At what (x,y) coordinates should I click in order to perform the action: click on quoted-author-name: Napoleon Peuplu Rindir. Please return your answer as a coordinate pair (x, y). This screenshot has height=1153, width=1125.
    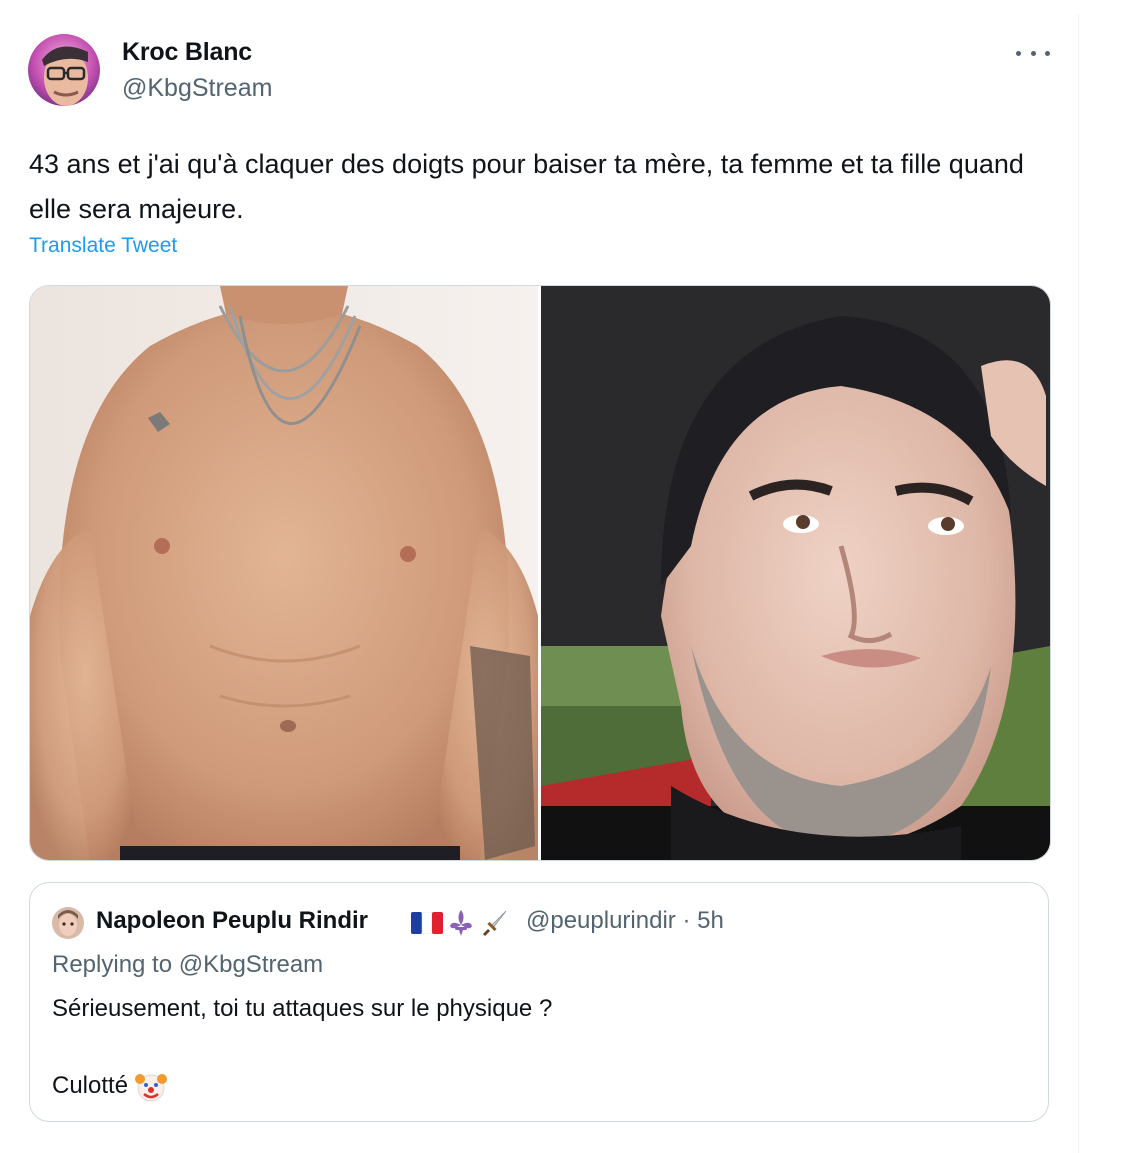
    Looking at the image, I should click on (232, 921).